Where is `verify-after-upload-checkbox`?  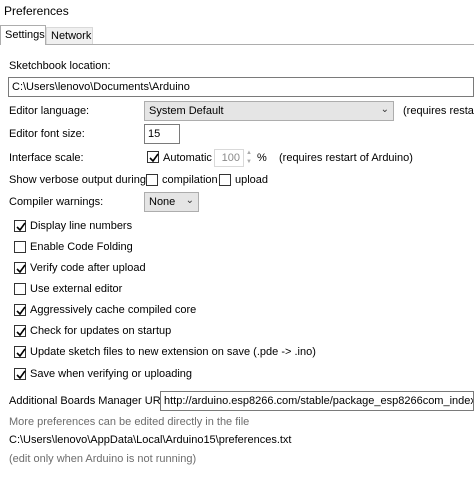
verify-after-upload-checkbox is located at coordinates (20, 268).